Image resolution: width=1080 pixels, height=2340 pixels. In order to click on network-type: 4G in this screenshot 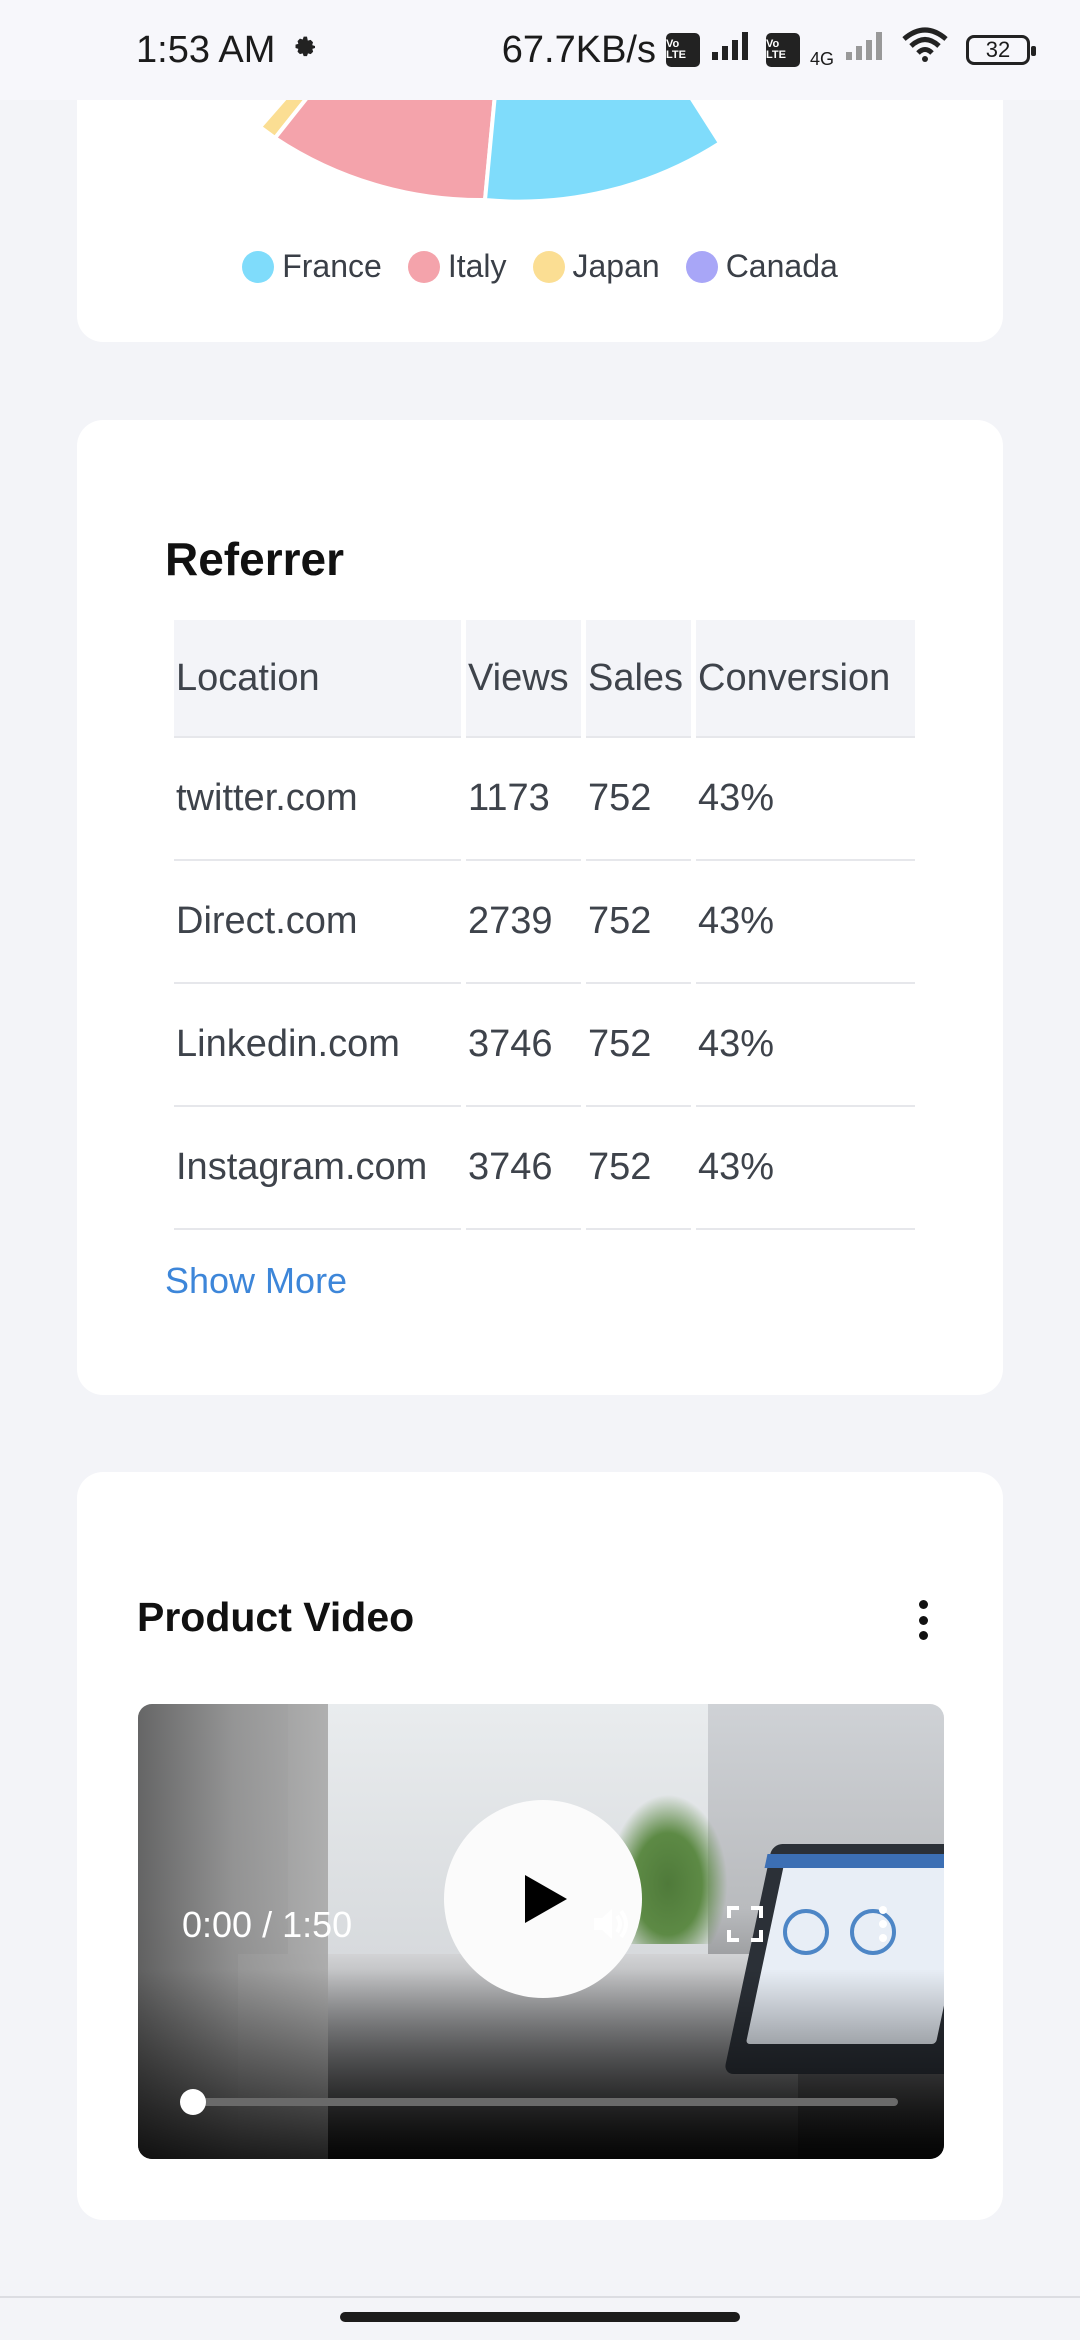, I will do `click(821, 59)`.